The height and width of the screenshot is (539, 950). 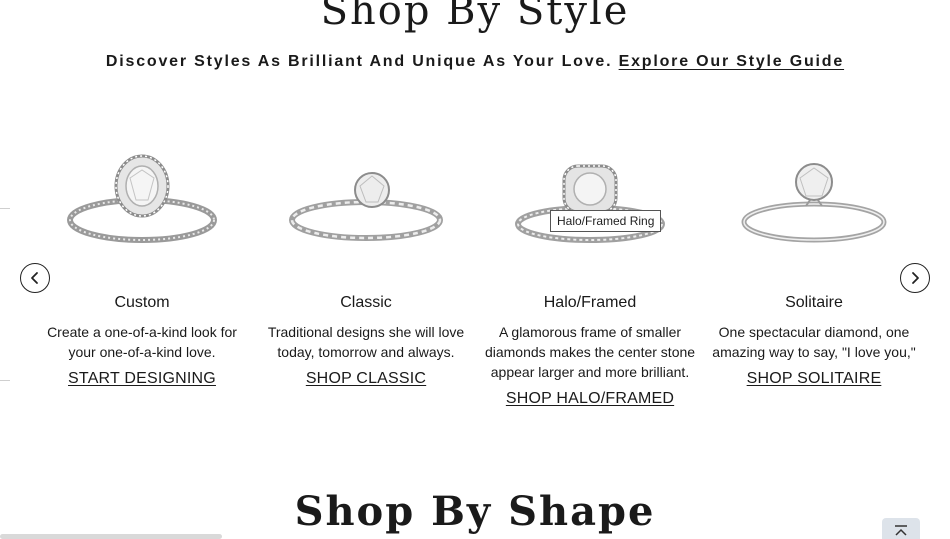 What do you see at coordinates (606, 221) in the screenshot?
I see `ring-tooltip: Halo/Framed Ring` at bounding box center [606, 221].